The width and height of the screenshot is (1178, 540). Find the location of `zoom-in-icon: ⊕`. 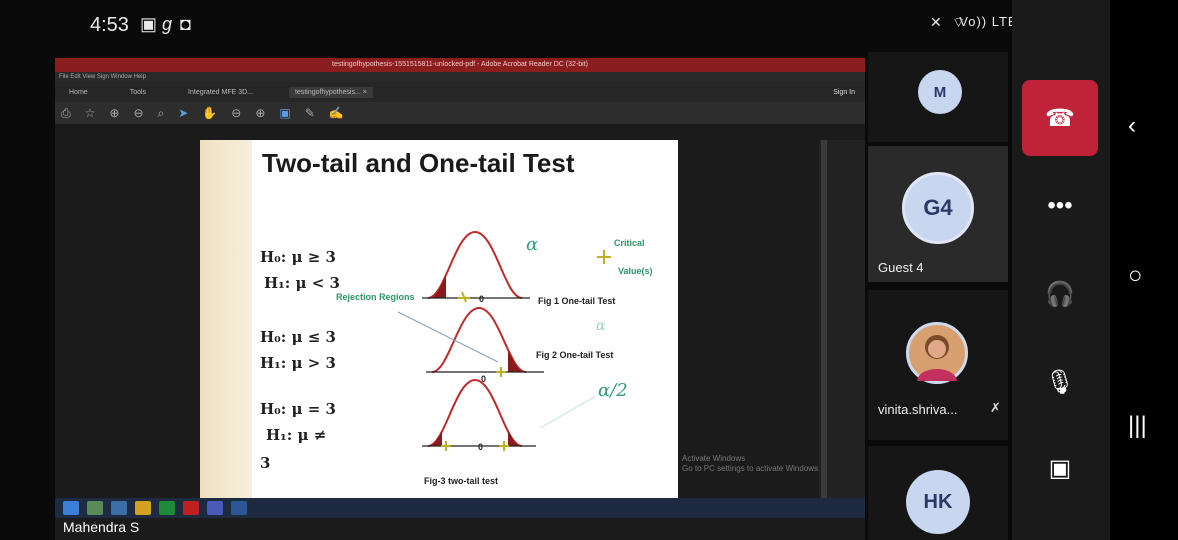

zoom-in-icon: ⊕ is located at coordinates (260, 113).